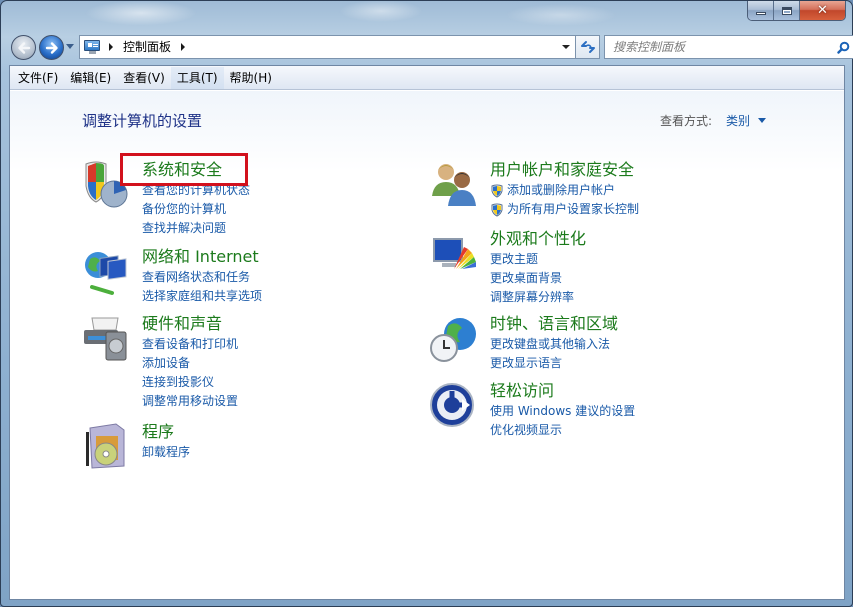 The image size is (853, 607). Describe the element at coordinates (70, 46) in the screenshot. I see `recent-pages-dropdown` at that location.